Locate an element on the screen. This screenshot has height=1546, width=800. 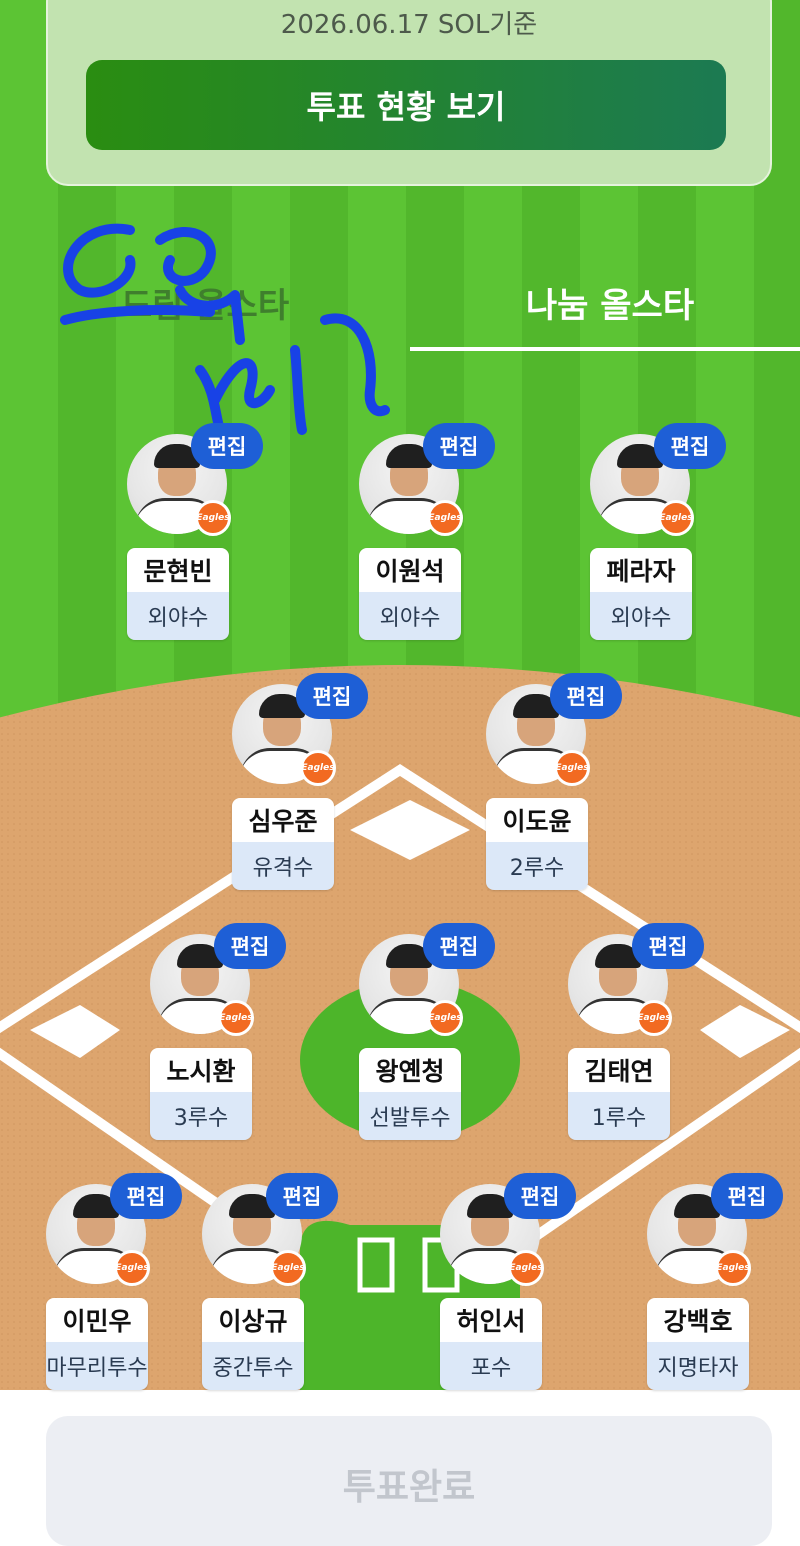
player-slot: Eagles 편집이도윤 2루수 is located at coordinates (554, 781).